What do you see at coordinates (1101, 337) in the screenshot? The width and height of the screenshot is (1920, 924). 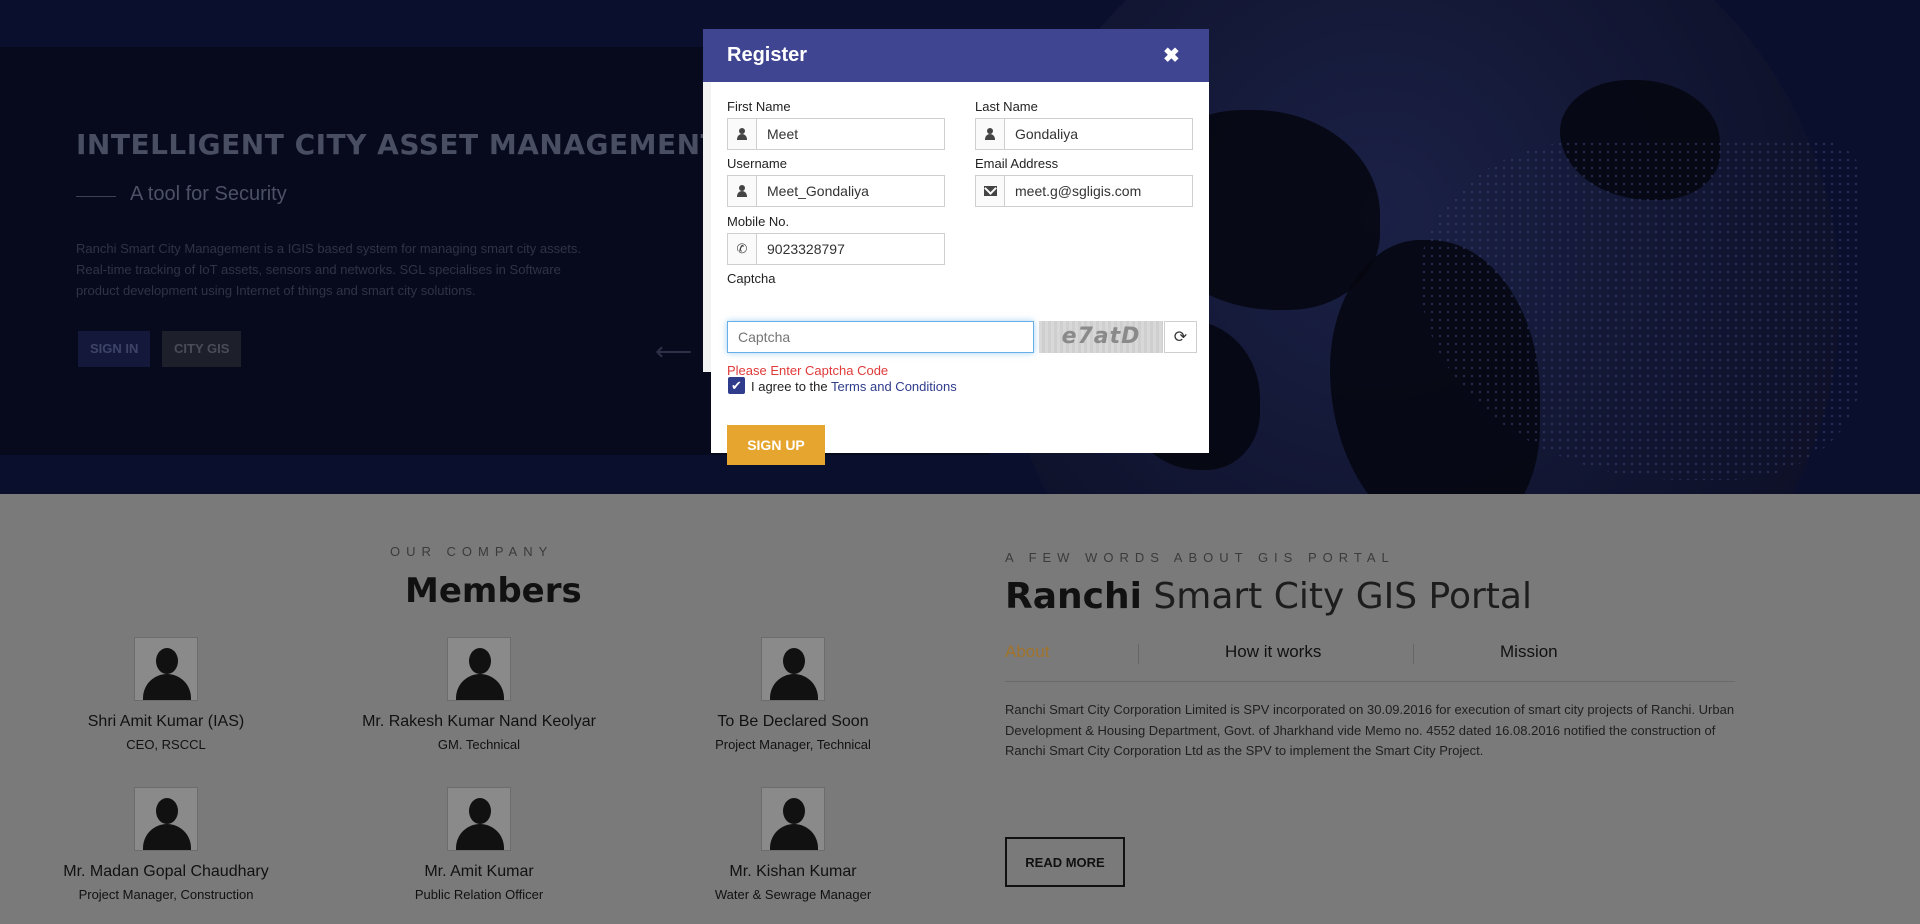 I see `captcha-image: e7atD` at bounding box center [1101, 337].